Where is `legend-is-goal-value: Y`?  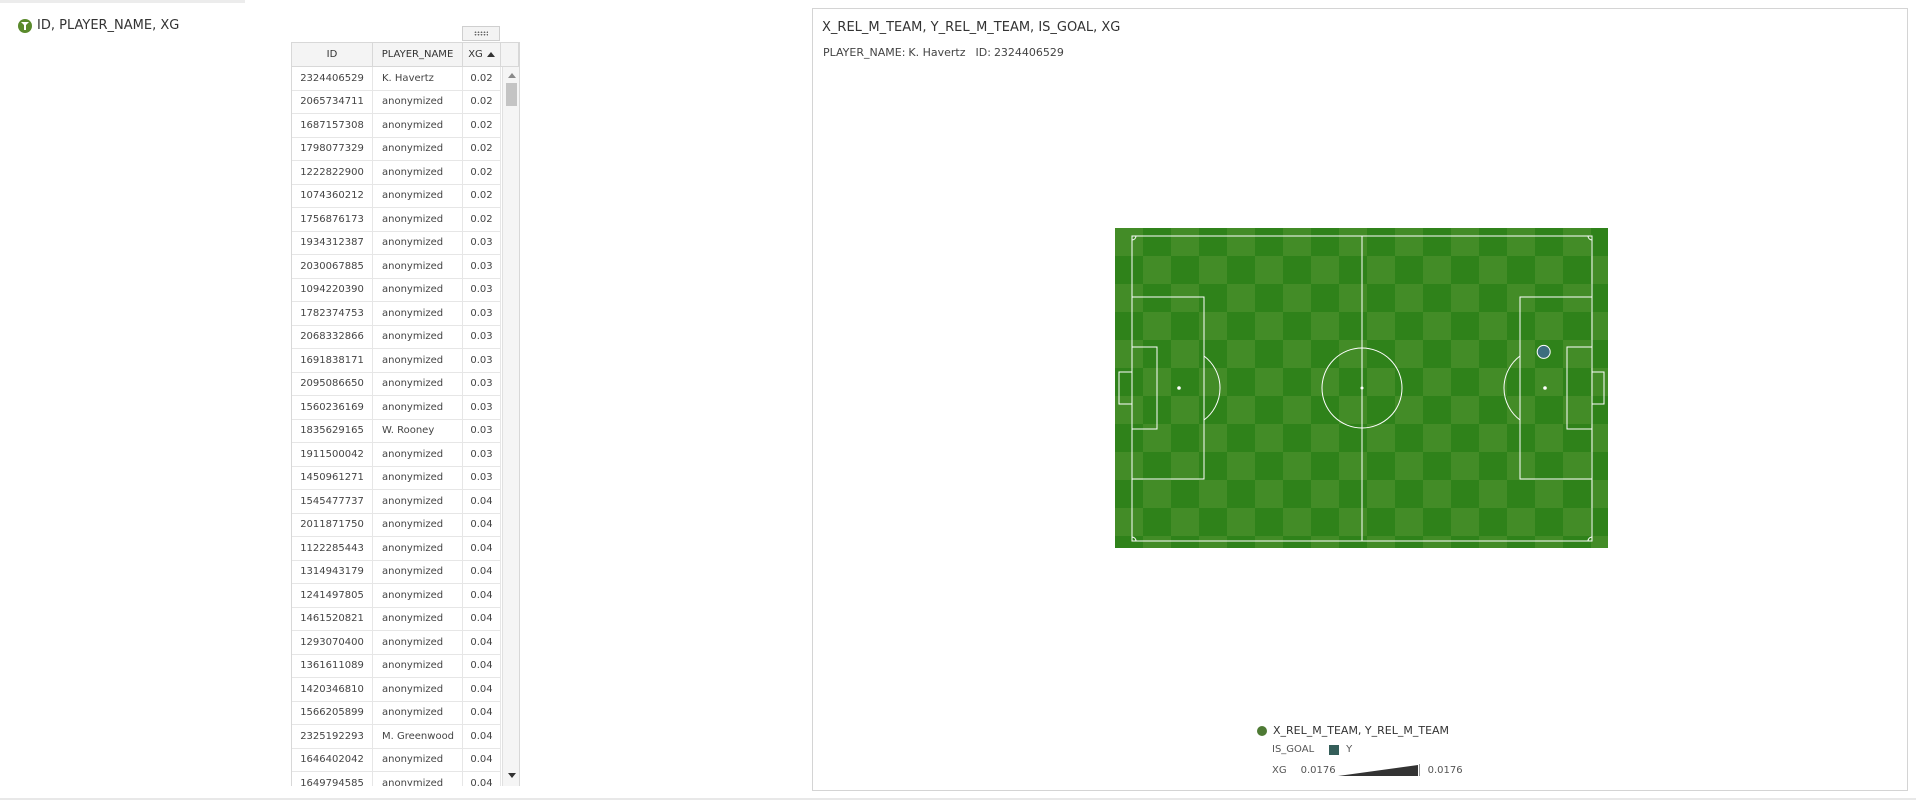 legend-is-goal-value: Y is located at coordinates (1349, 749).